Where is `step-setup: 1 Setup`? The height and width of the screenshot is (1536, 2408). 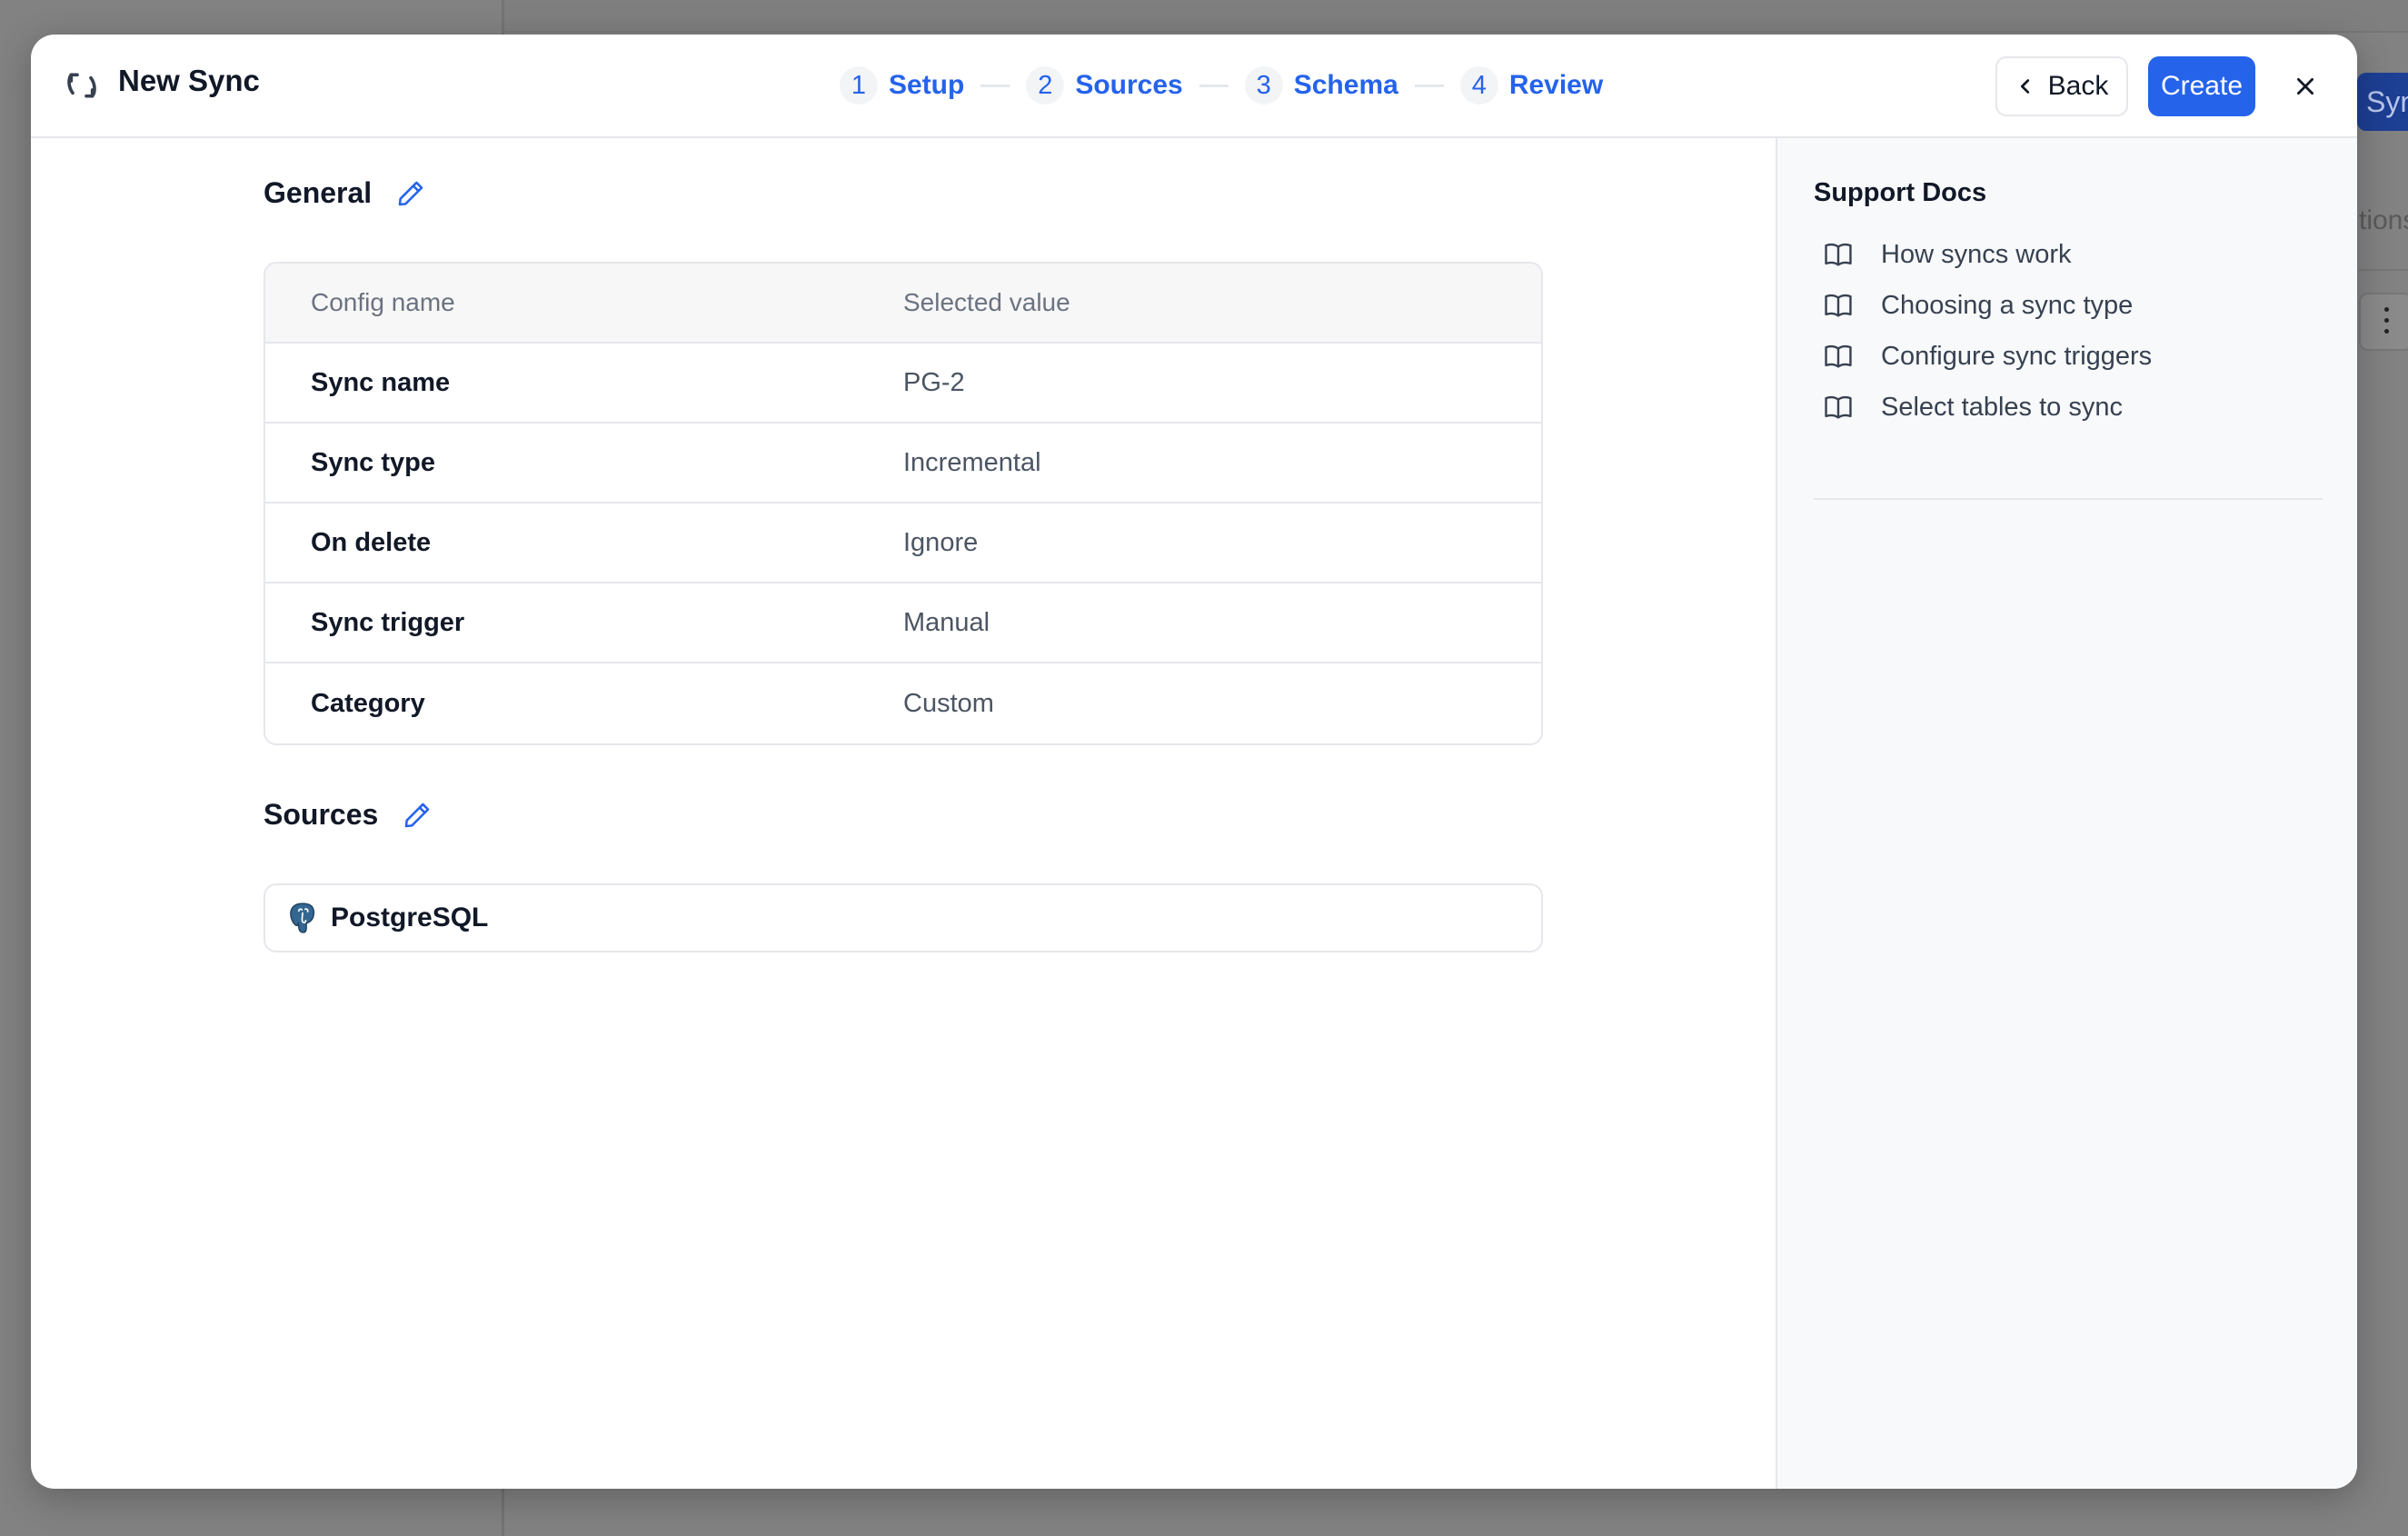
step-setup: 1 Setup is located at coordinates (902, 85).